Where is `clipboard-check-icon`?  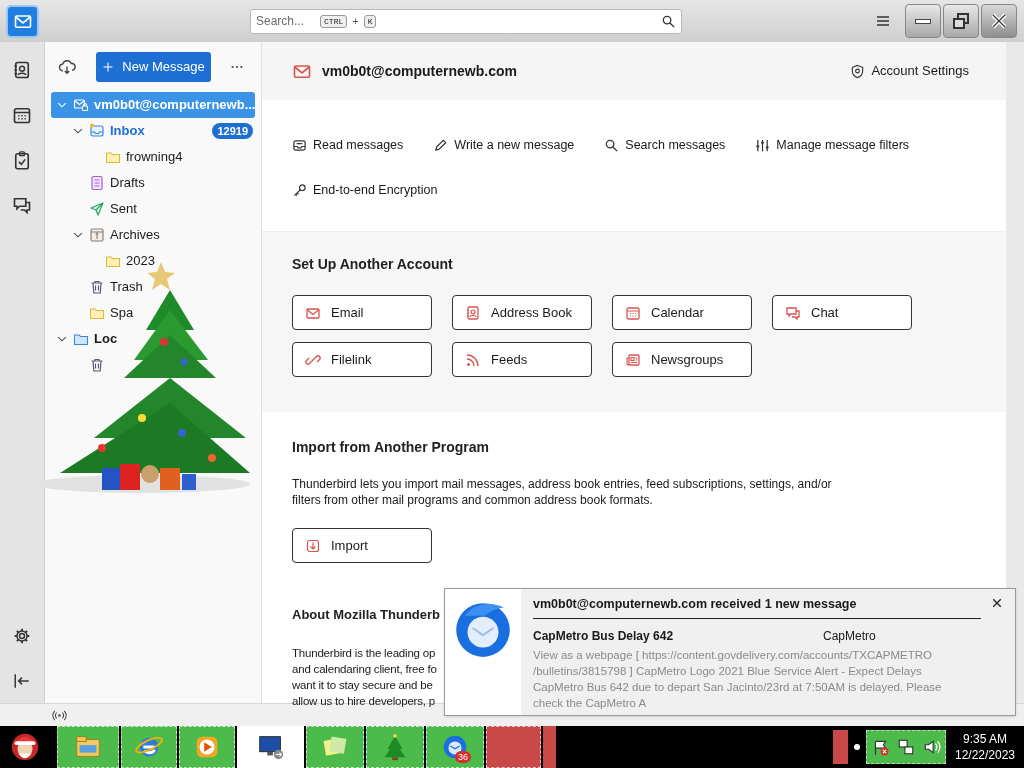
clipboard-check-icon is located at coordinates (22, 160).